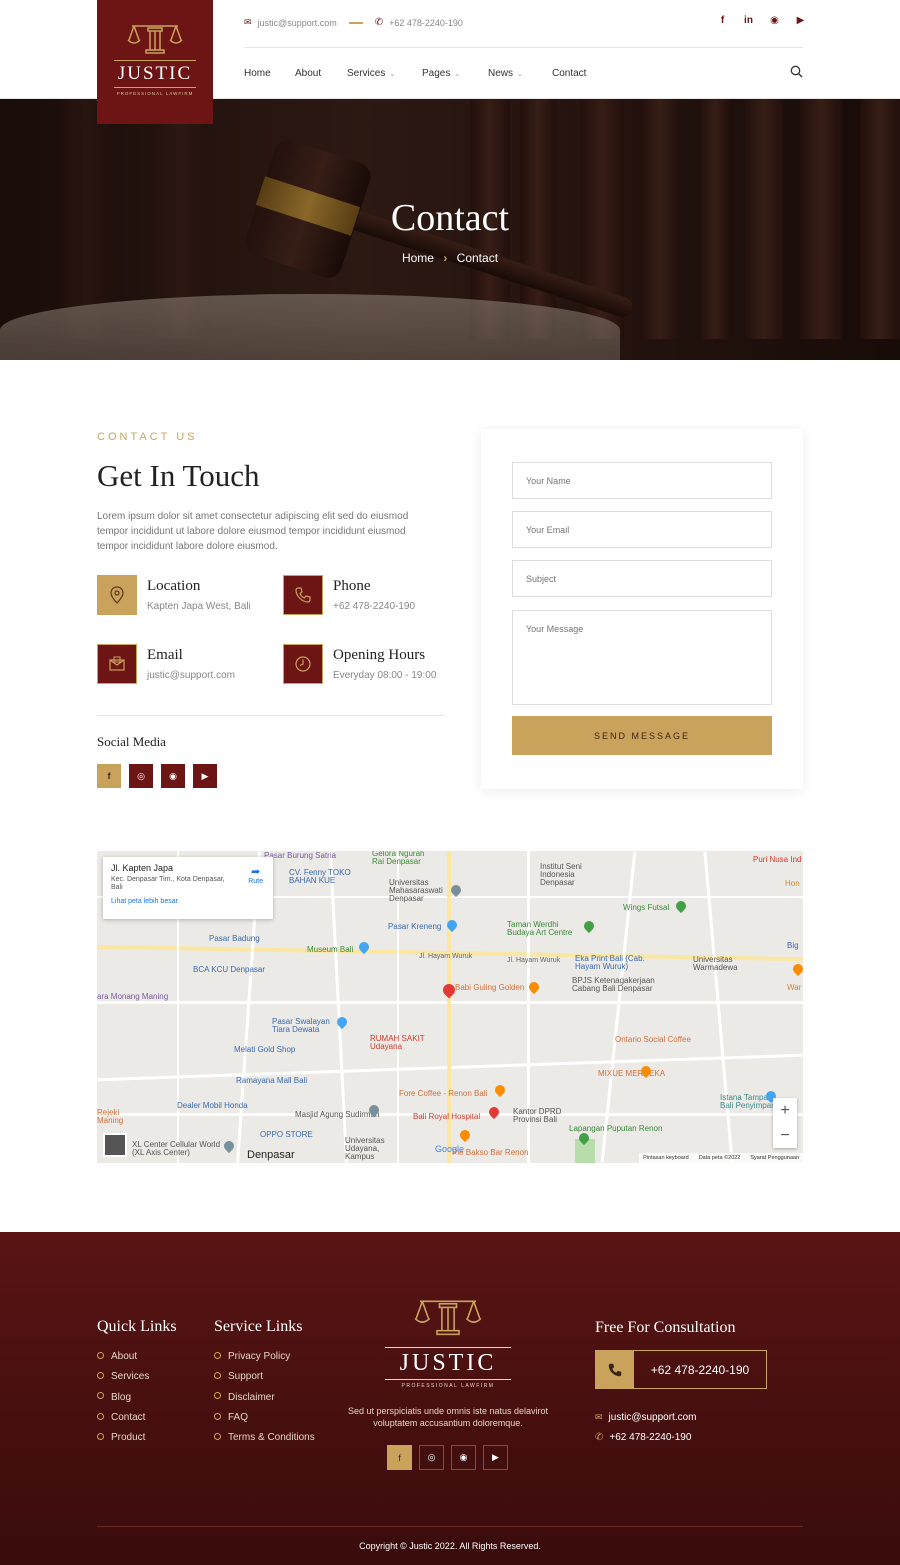  I want to click on service-link-faq: FAQ, so click(264, 1418).